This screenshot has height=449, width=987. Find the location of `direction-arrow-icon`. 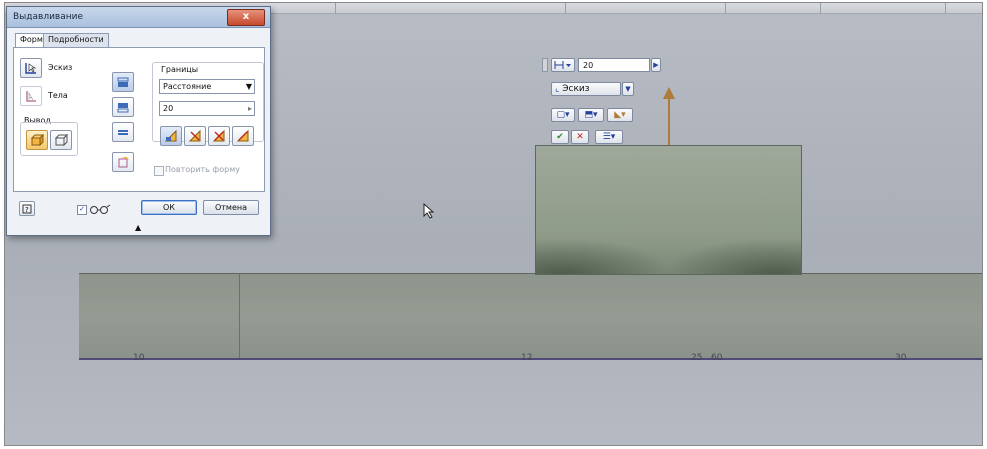

direction-arrow-icon is located at coordinates (669, 93).